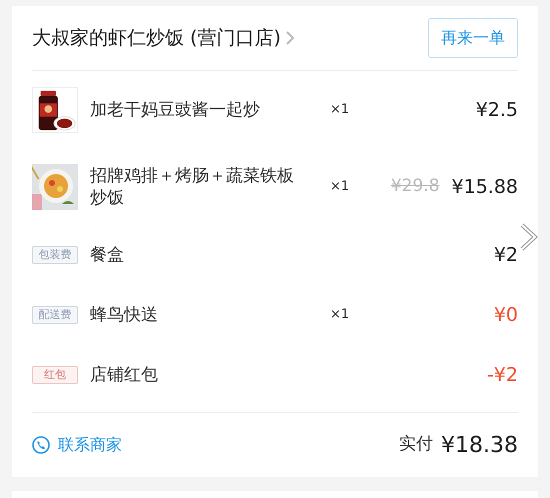 Image resolution: width=550 pixels, height=498 pixels. Describe the element at coordinates (124, 375) in the screenshot. I see `item-name: 店铺红包` at that location.